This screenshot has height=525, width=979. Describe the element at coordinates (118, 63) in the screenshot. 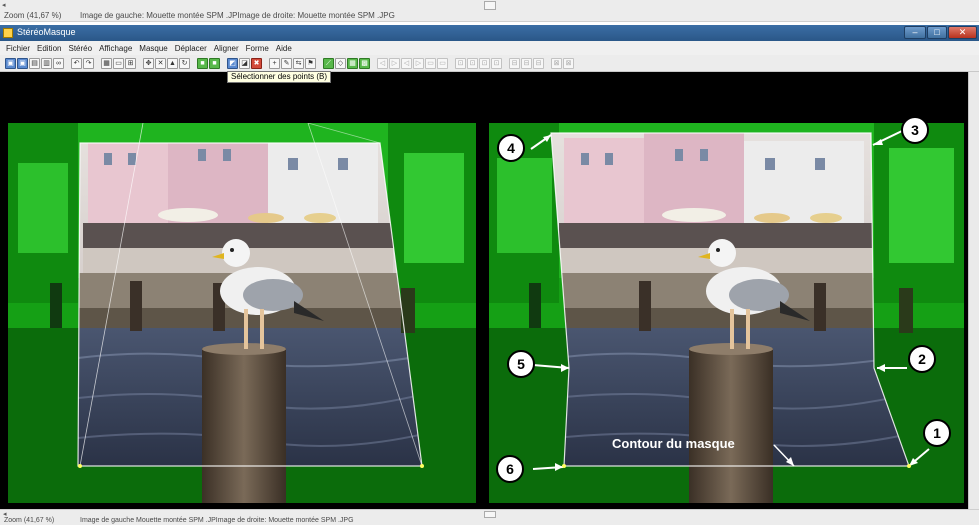

I see `window-icon: ▭` at that location.